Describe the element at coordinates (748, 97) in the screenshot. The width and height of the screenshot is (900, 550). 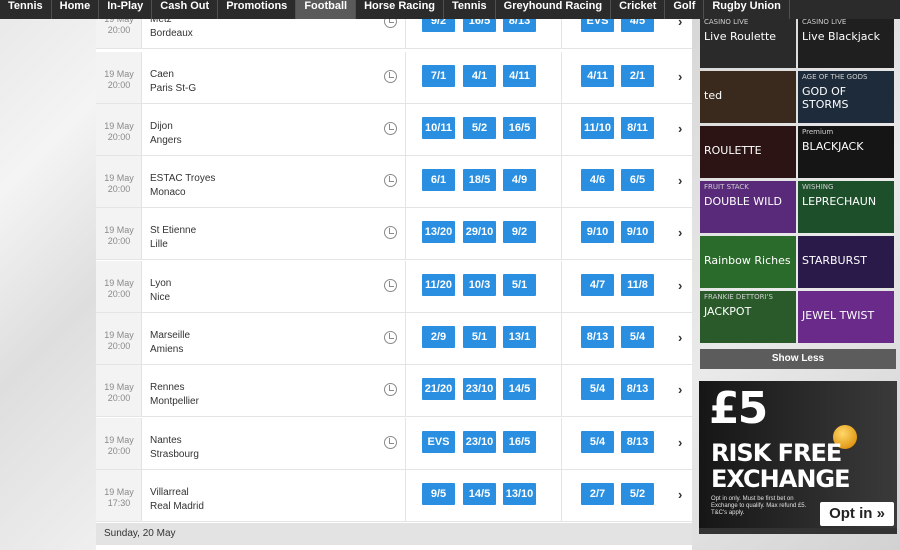
I see `game-tile: ted` at that location.